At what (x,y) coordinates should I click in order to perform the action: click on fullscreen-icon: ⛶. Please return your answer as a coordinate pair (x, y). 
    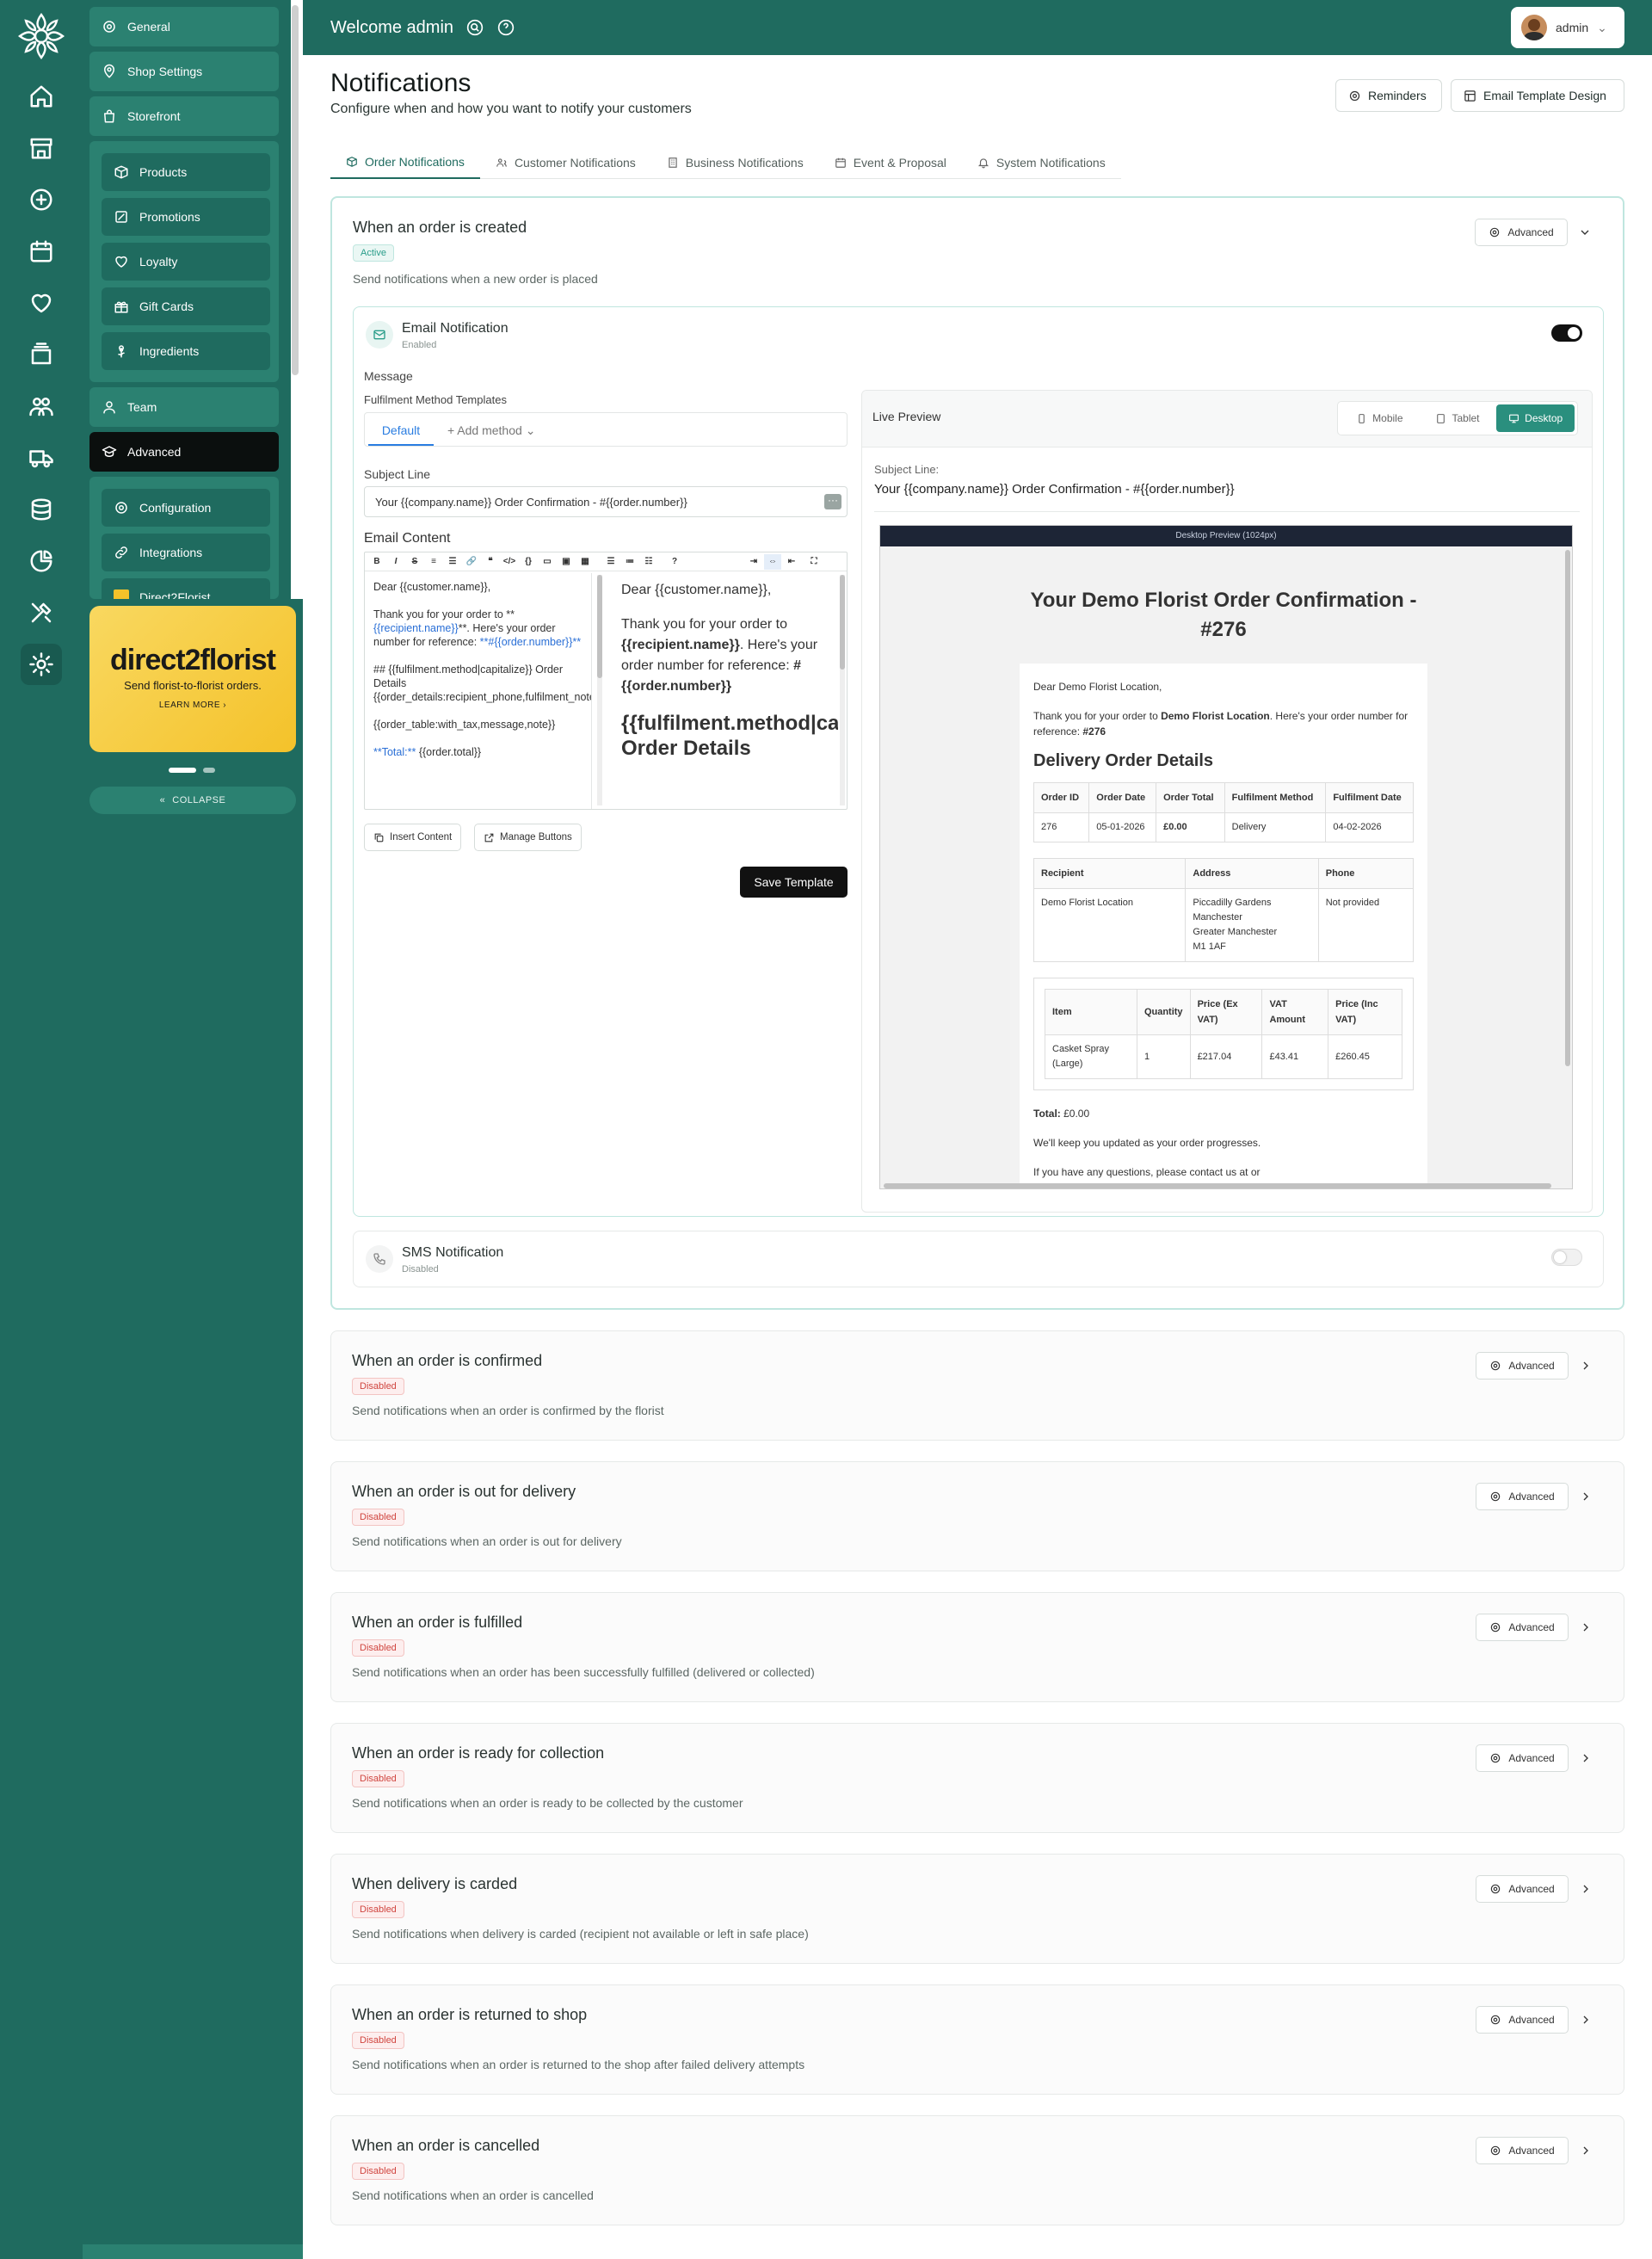
    Looking at the image, I should click on (814, 562).